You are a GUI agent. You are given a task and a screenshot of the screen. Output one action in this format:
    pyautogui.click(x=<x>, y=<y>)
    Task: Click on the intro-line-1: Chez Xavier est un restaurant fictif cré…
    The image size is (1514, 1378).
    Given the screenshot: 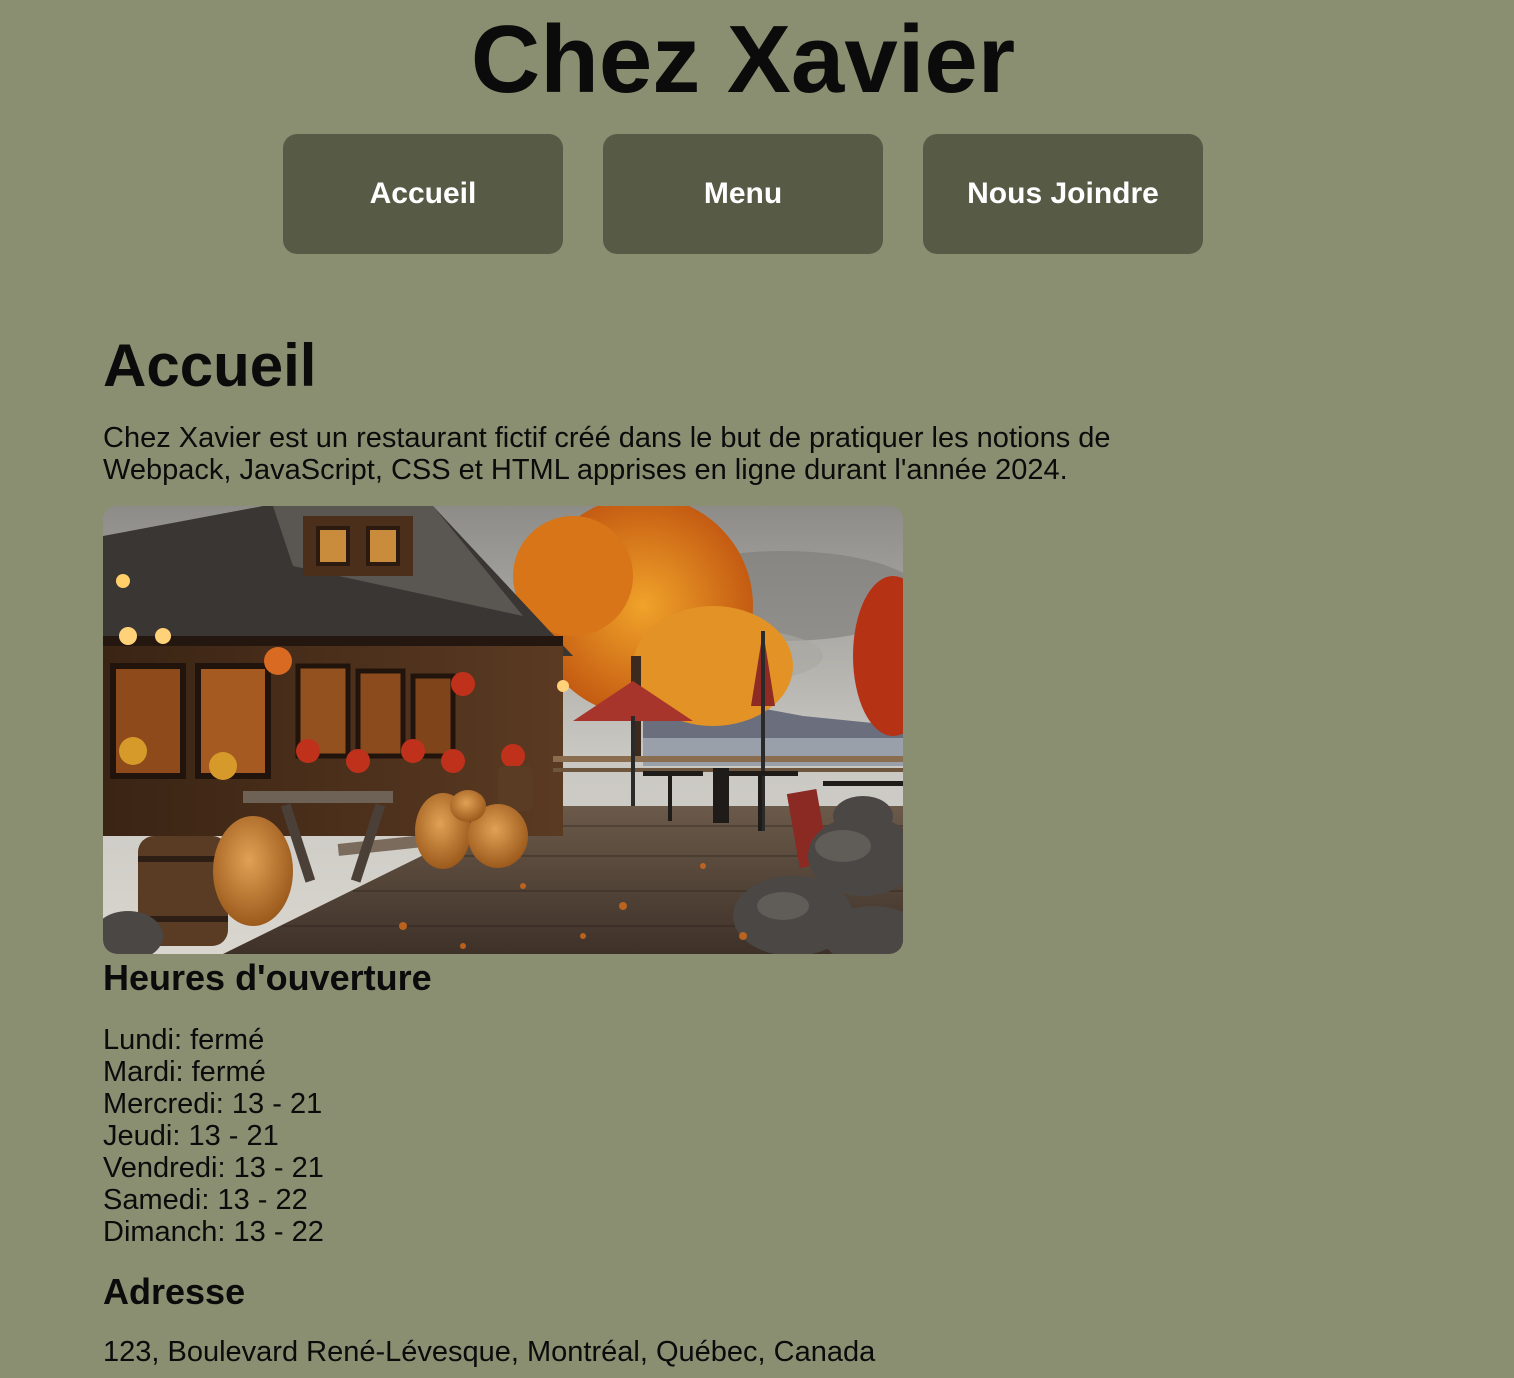 What is the action you would take?
    pyautogui.click(x=607, y=438)
    